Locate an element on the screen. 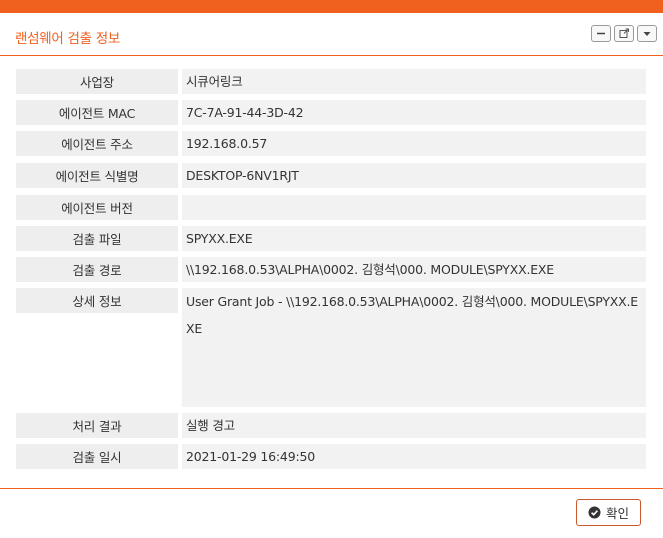  row-label: 에이전트 버전 is located at coordinates (97, 207).